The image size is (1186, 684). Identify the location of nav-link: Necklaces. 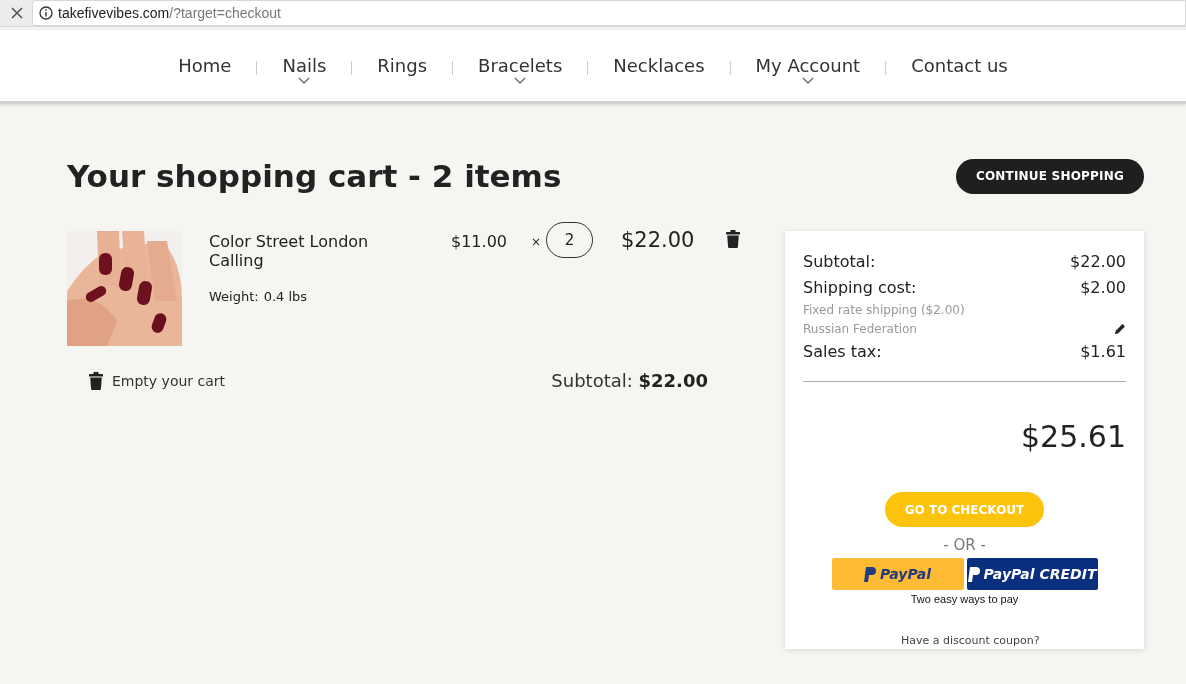
(659, 65).